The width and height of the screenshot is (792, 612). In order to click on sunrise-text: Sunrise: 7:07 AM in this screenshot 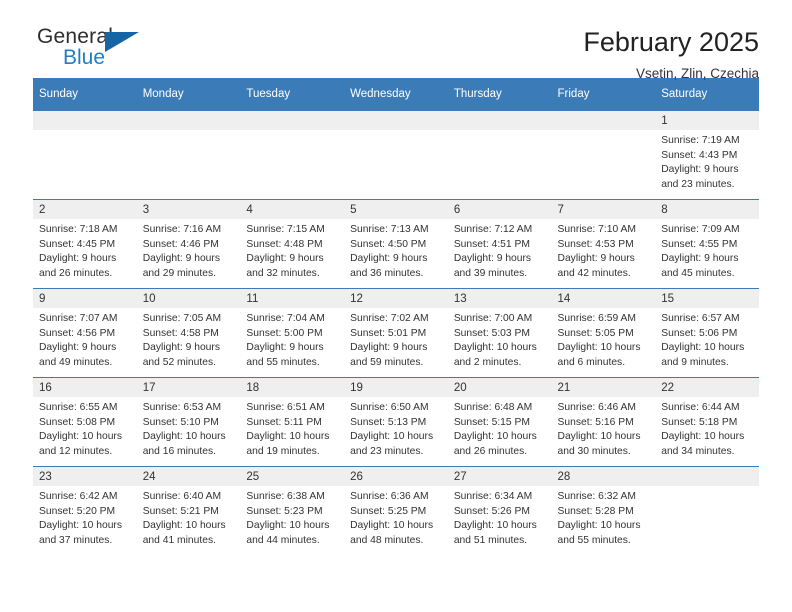, I will do `click(78, 318)`.